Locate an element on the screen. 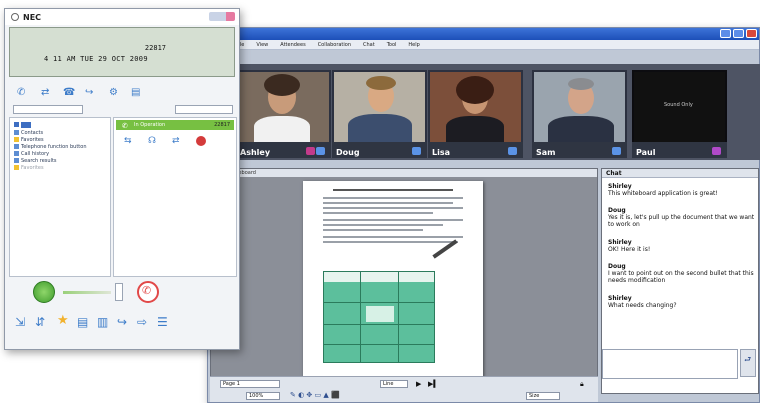 This screenshot has width=760, height=403. transfer-icon: ⇄ is located at coordinates (48, 94).